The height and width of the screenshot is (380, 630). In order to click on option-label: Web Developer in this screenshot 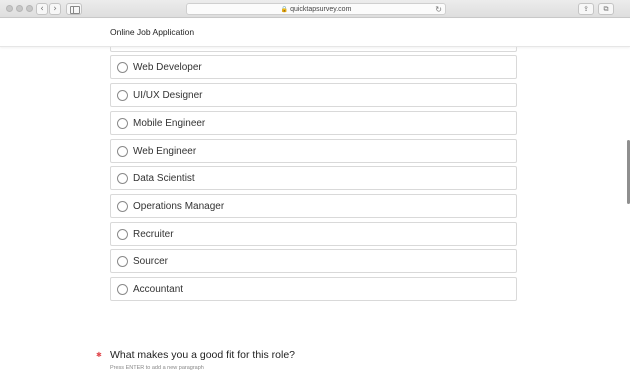, I will do `click(167, 67)`.